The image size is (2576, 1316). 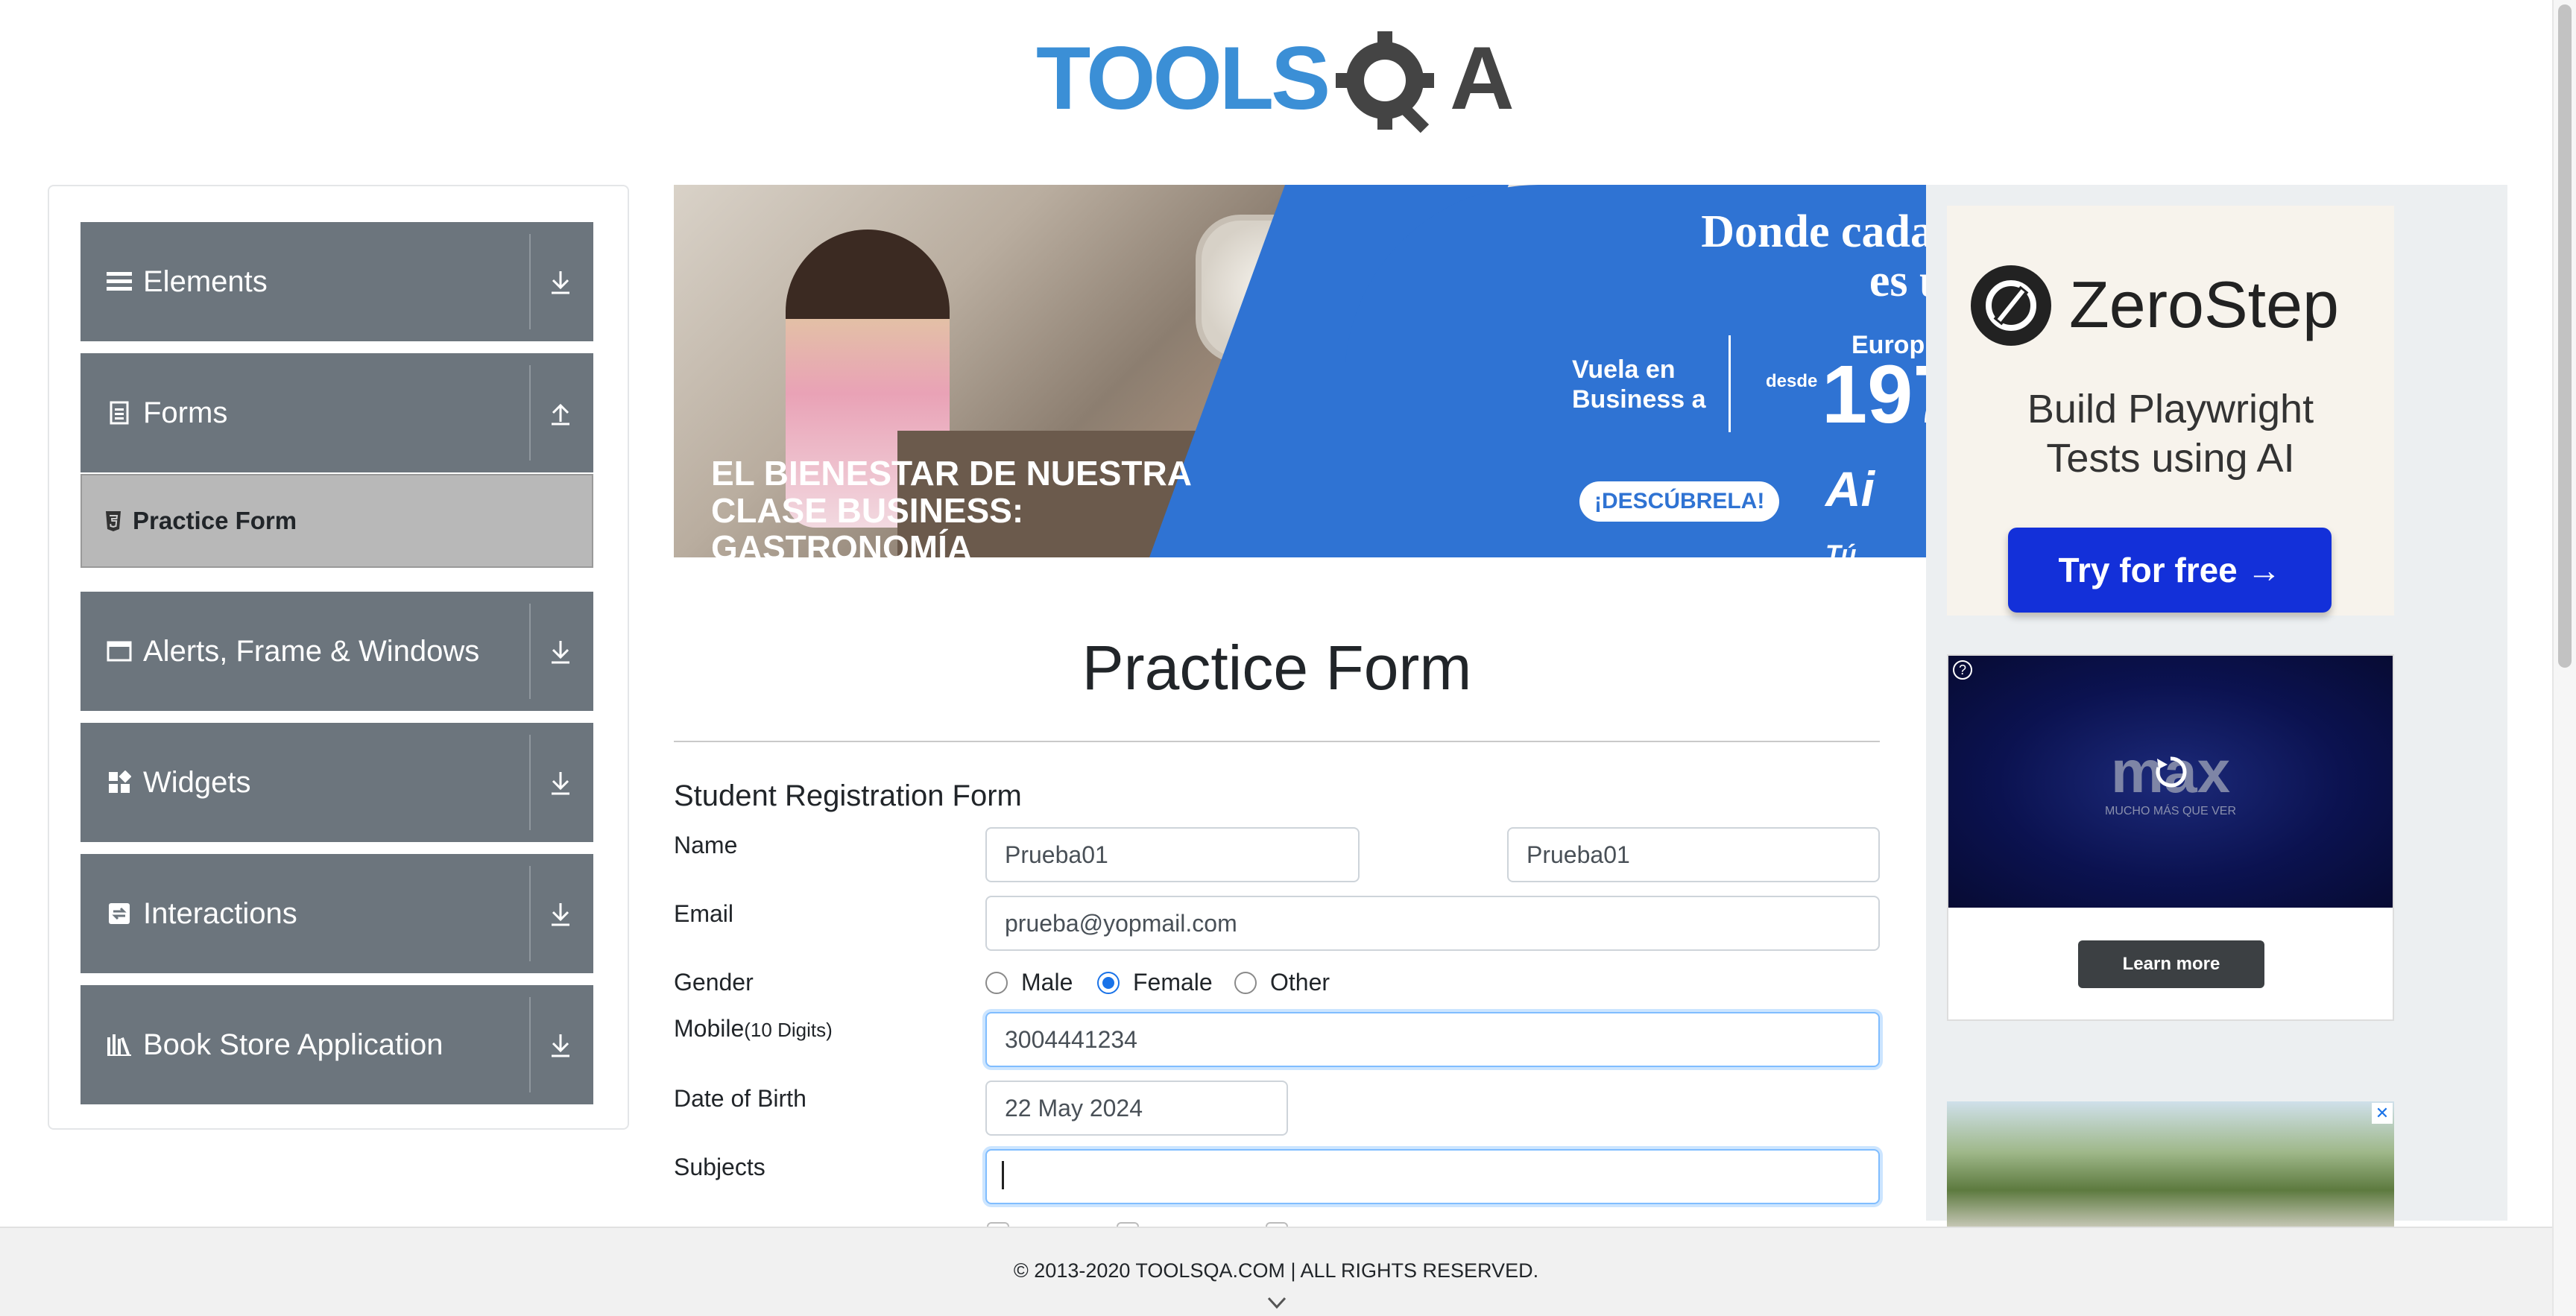 I want to click on banner-price: 197, so click(x=1874, y=394).